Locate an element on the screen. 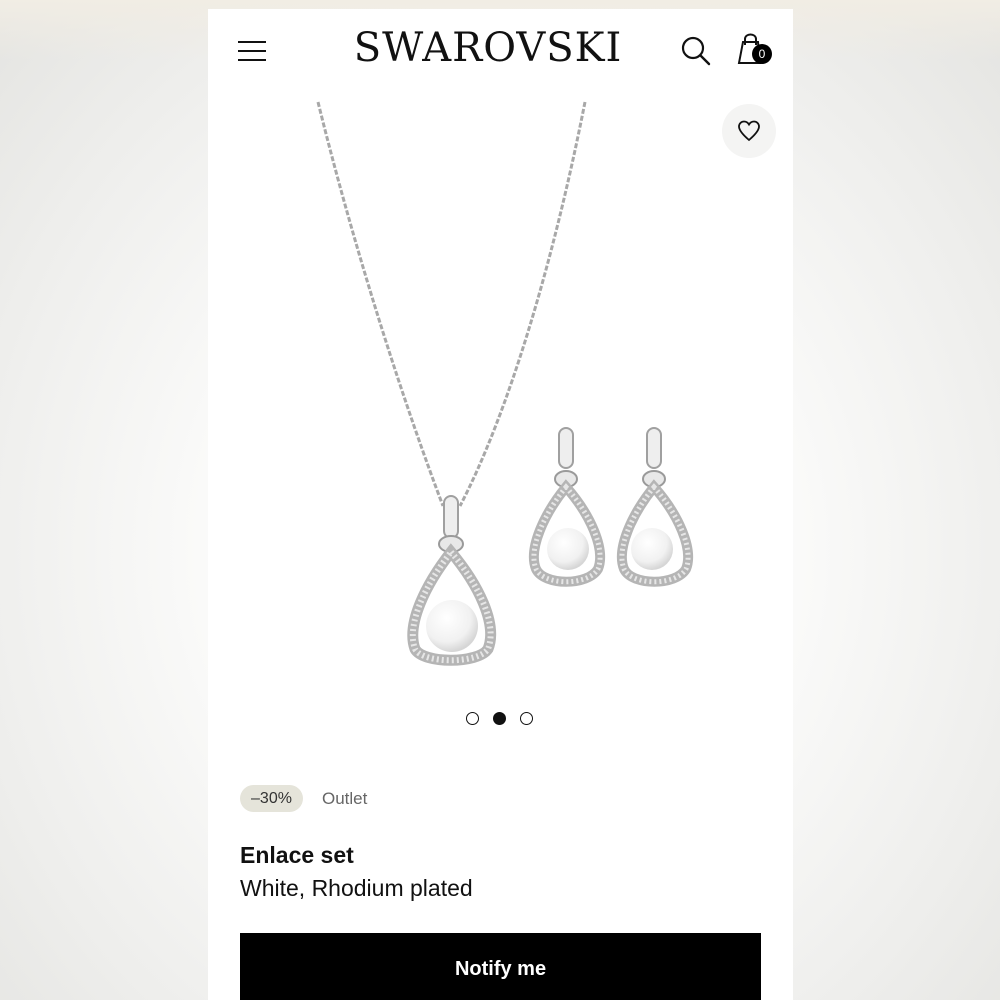 The height and width of the screenshot is (1000, 1000). wishlist-button is located at coordinates (749, 131).